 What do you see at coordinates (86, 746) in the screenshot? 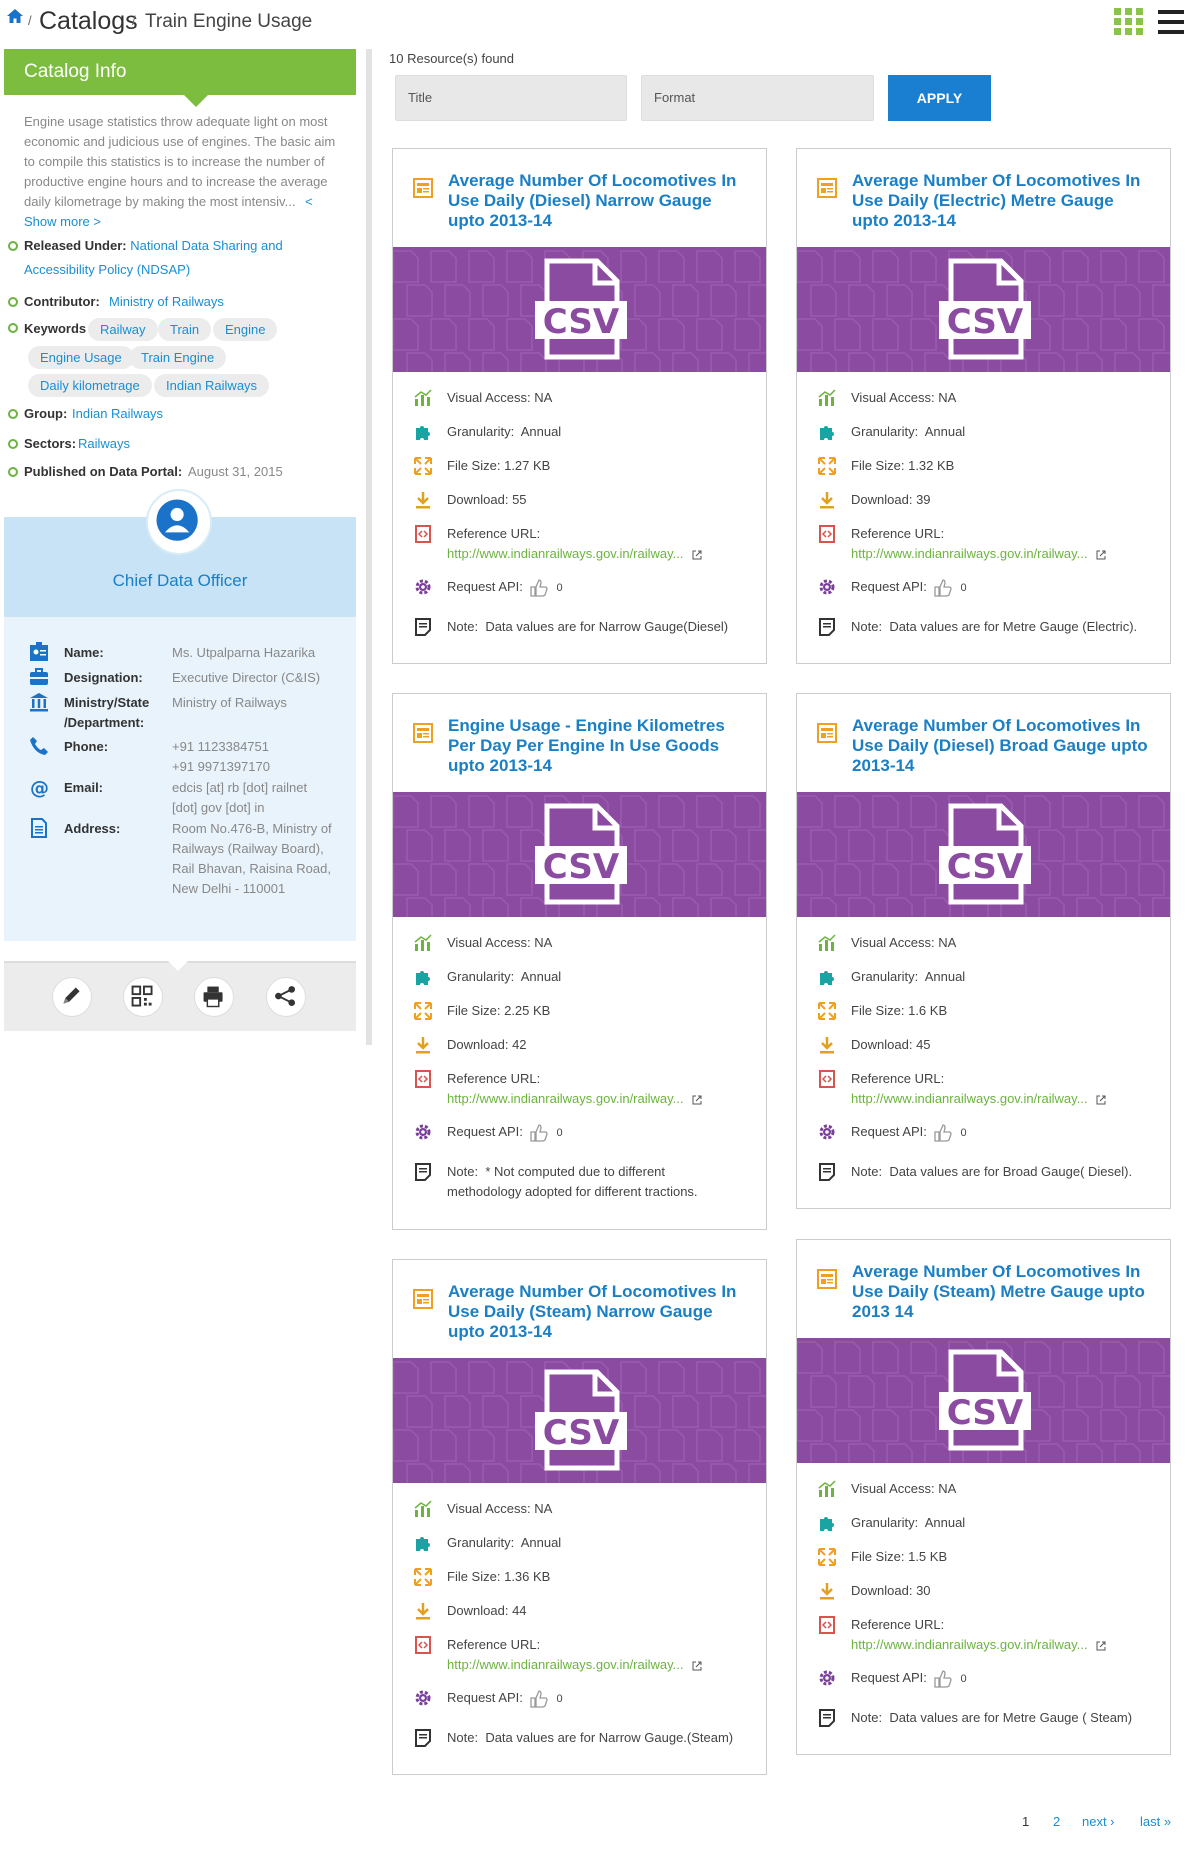
I see `phone-label: Phone:` at bounding box center [86, 746].